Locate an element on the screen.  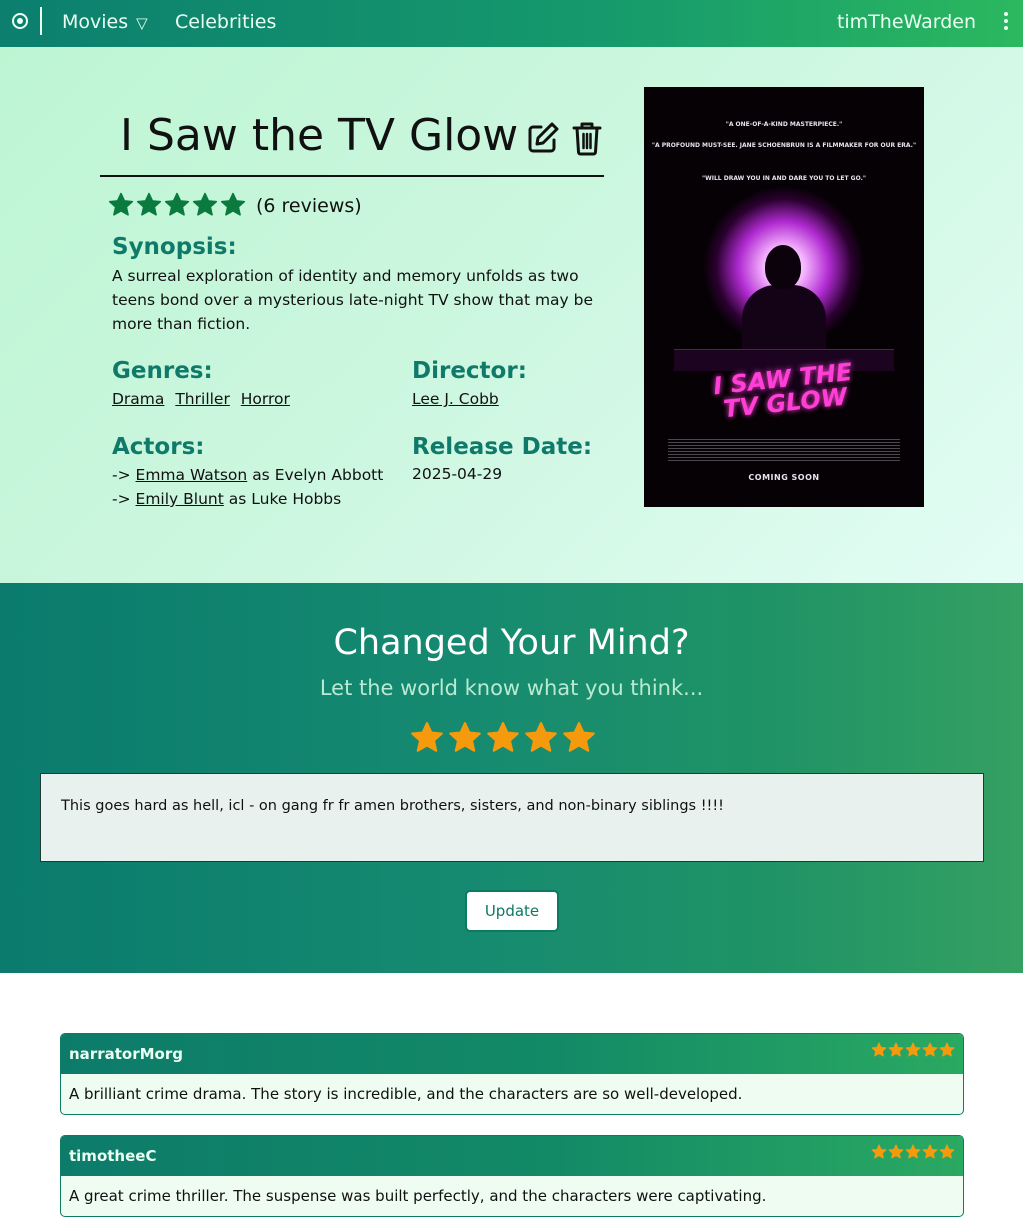
genres-list: Drama Thriller Horror is located at coordinates (204, 399).